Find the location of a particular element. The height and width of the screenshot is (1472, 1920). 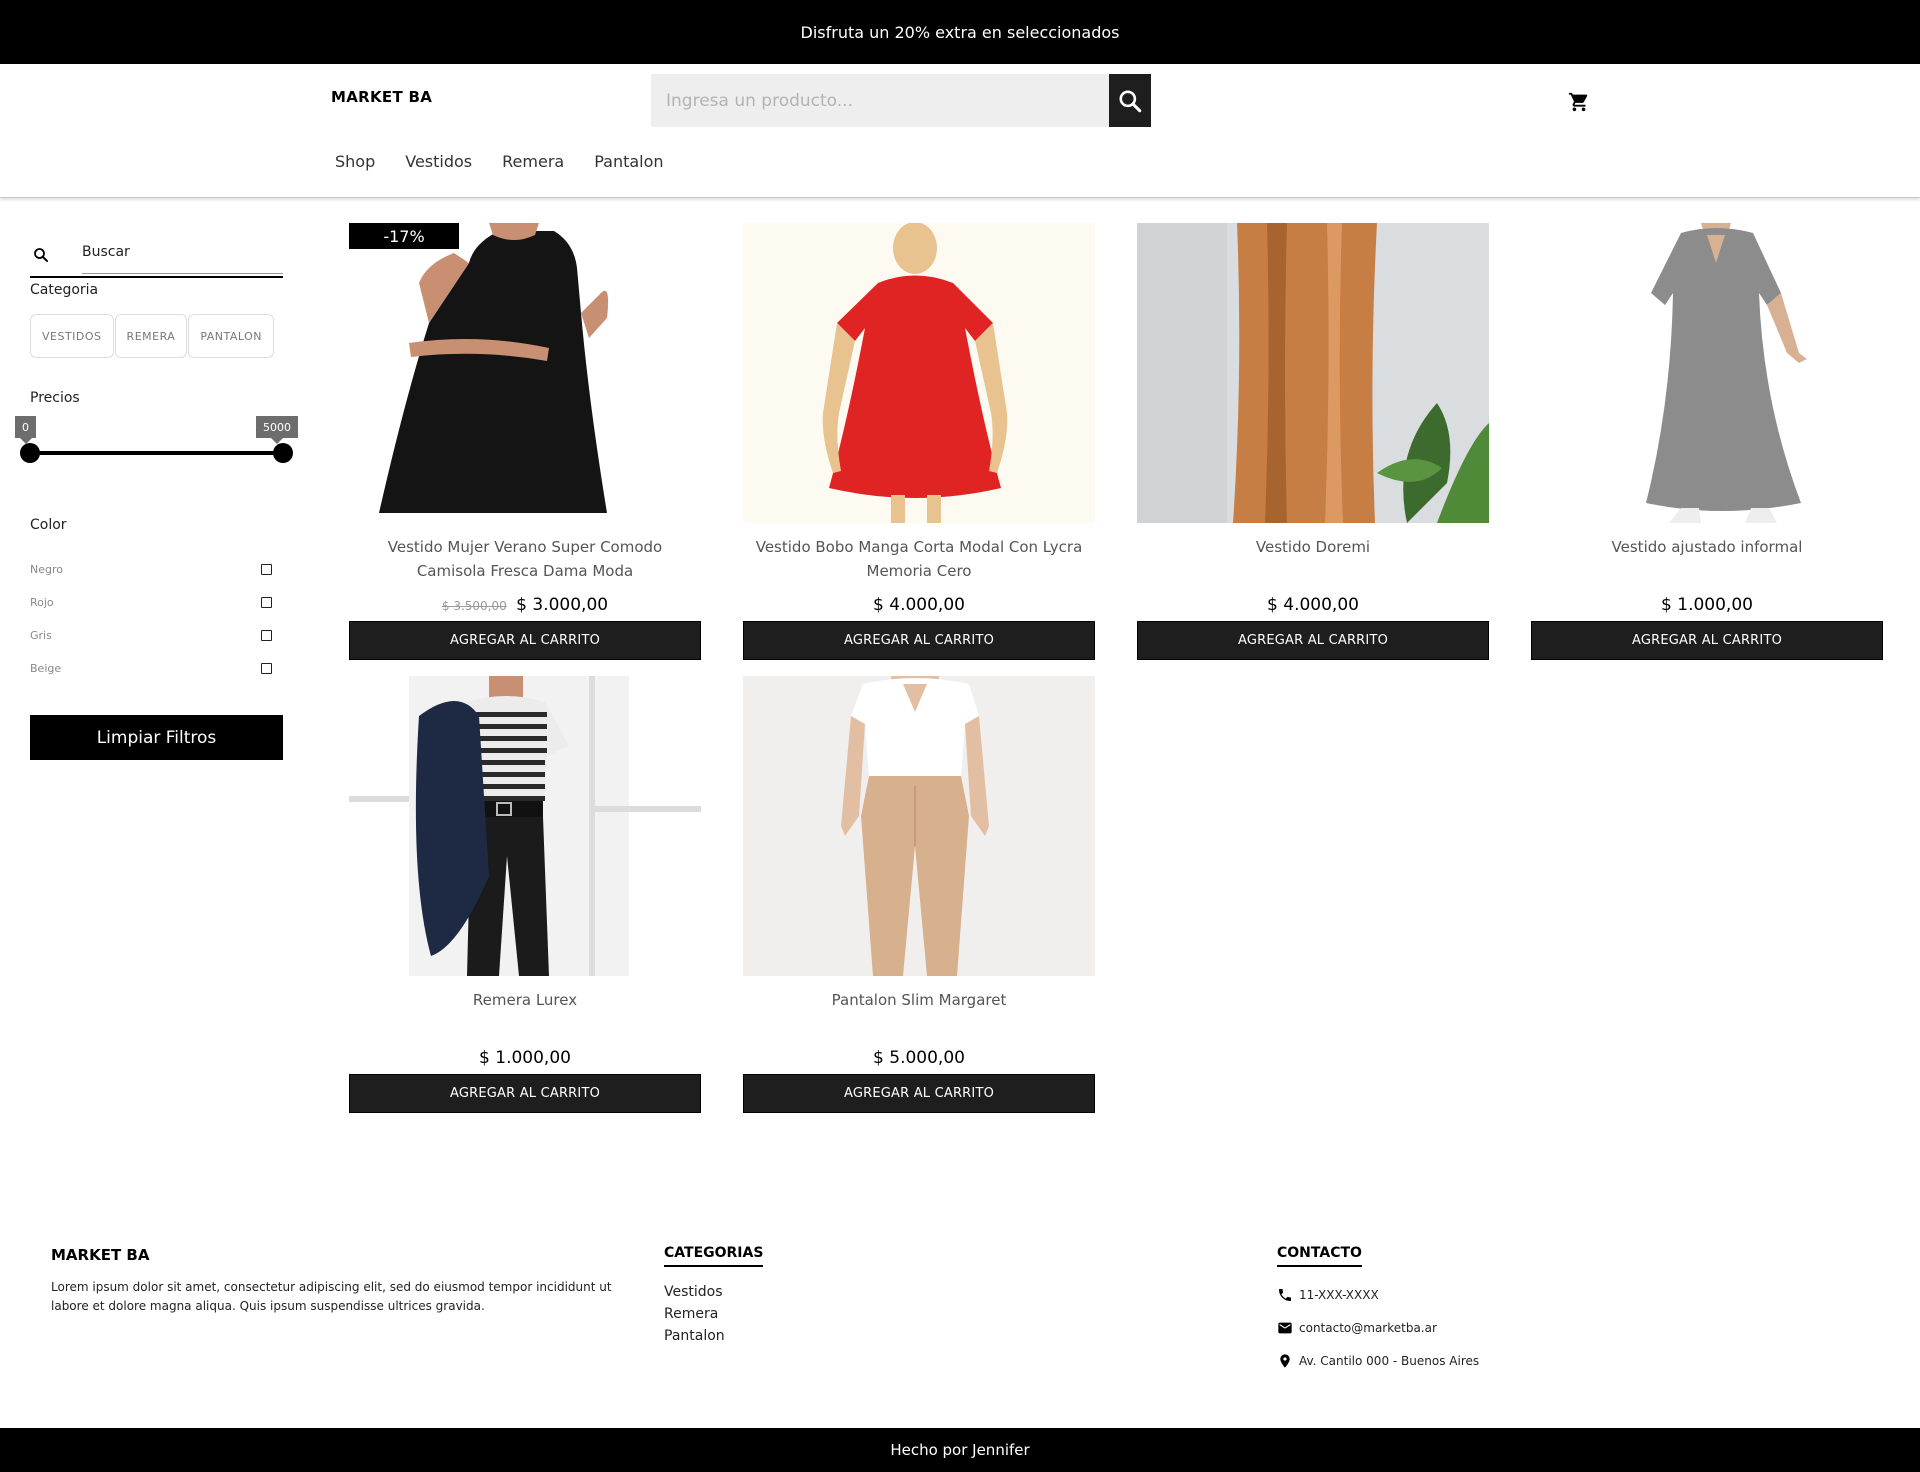

location-pin-icon is located at coordinates (1285, 1360).